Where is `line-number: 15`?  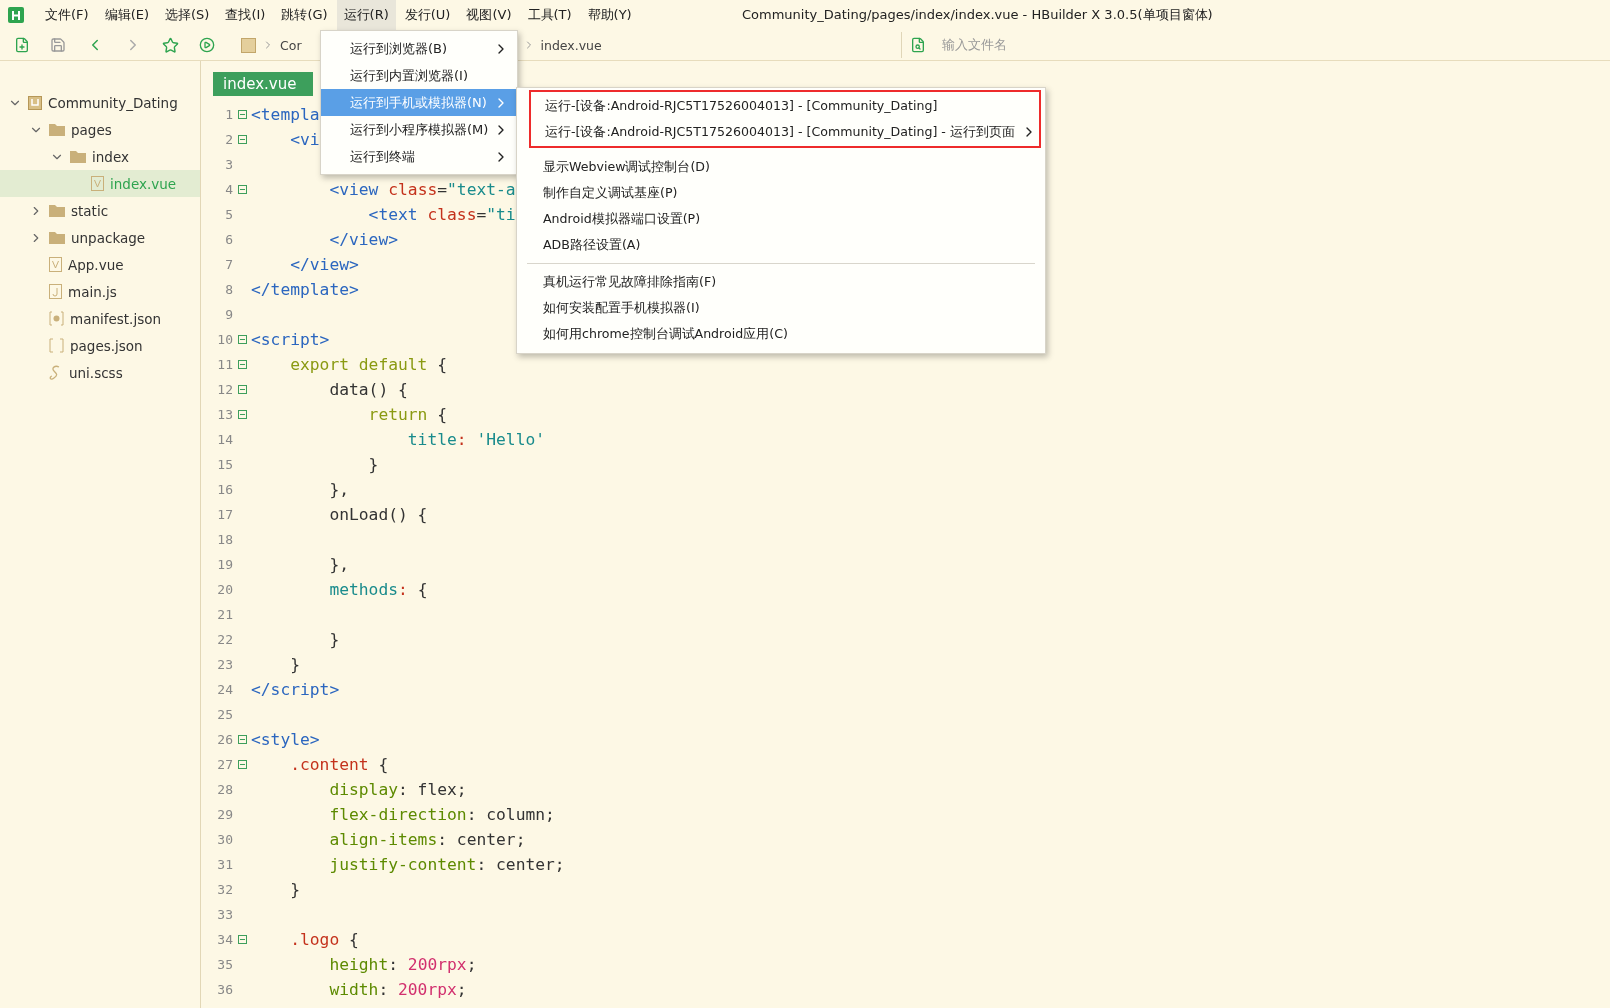
line-number: 15 is located at coordinates (224, 464).